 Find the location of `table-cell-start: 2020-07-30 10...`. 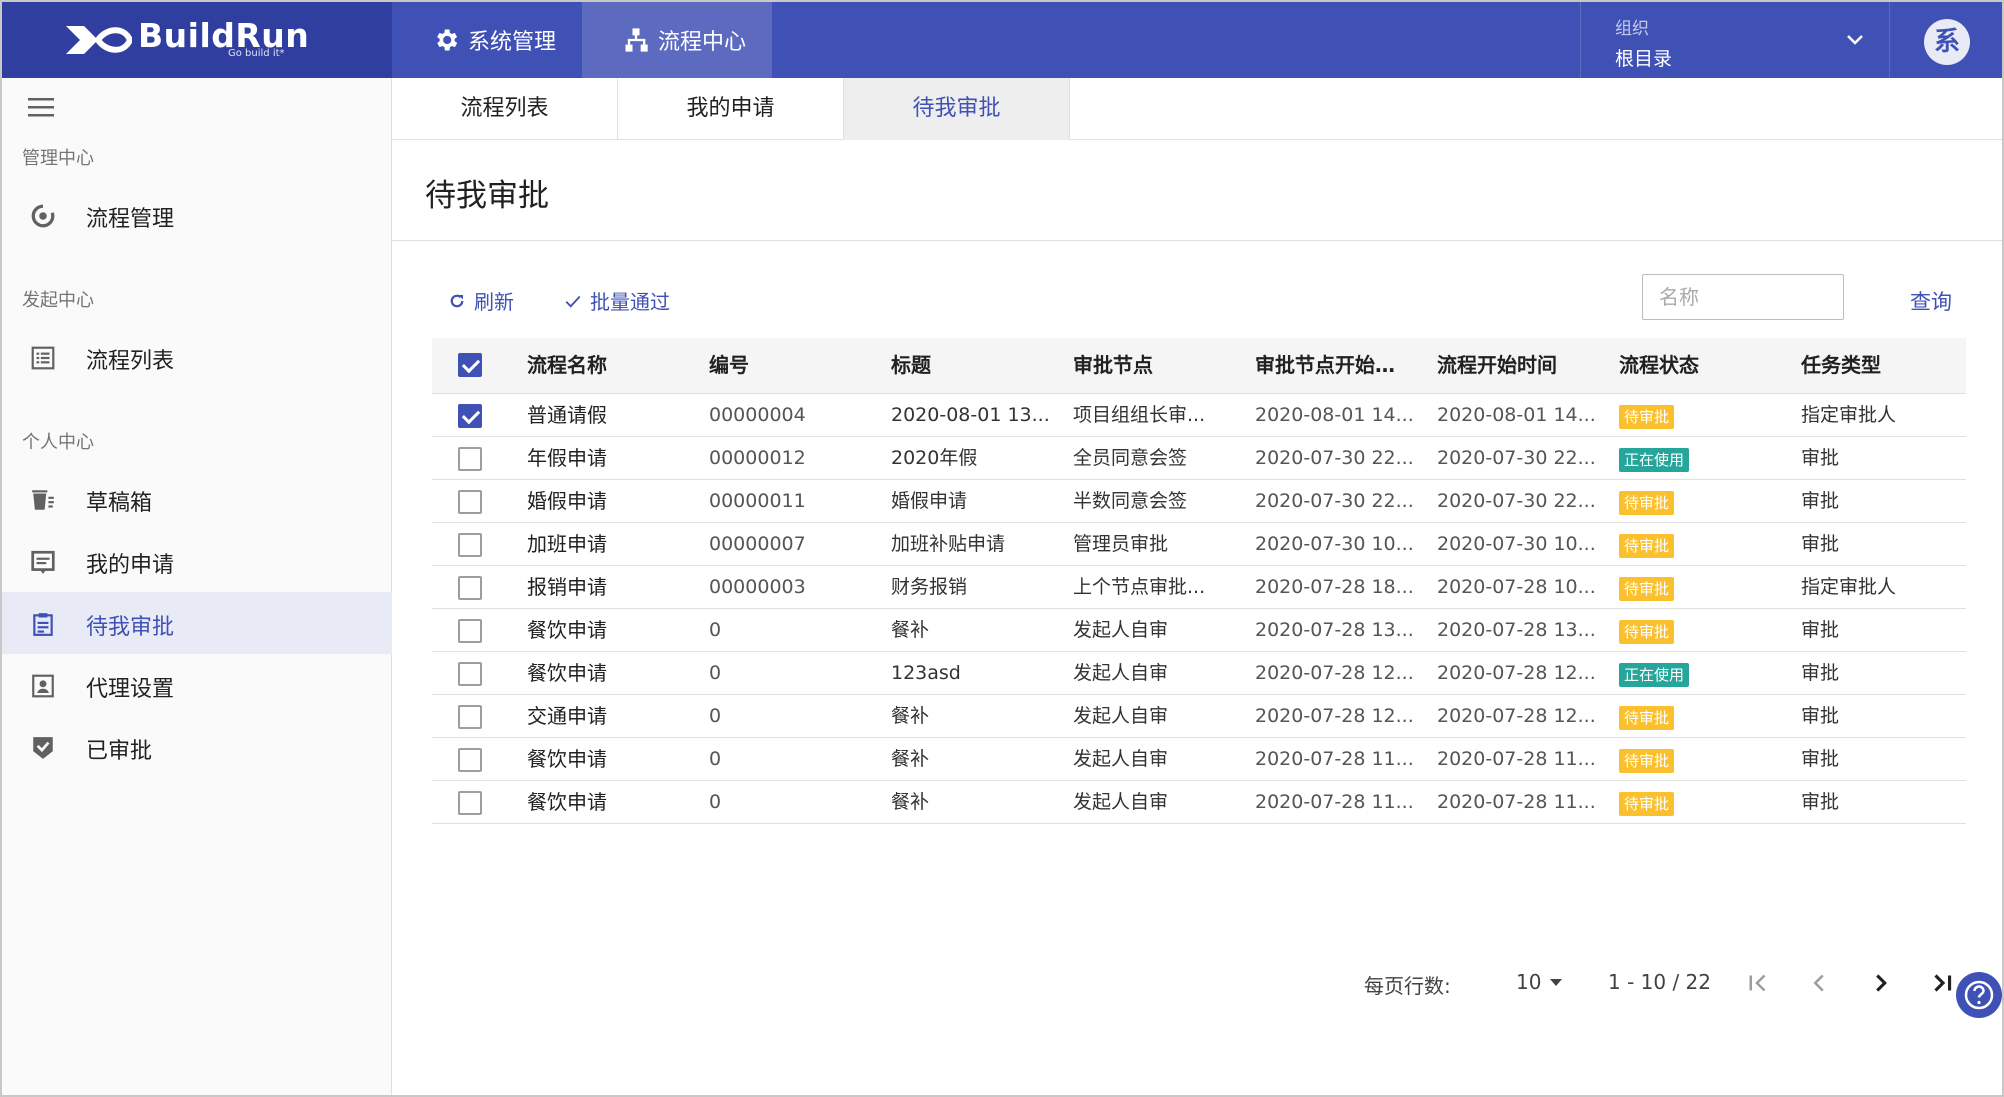

table-cell-start: 2020-07-30 10... is located at coordinates (1516, 544).